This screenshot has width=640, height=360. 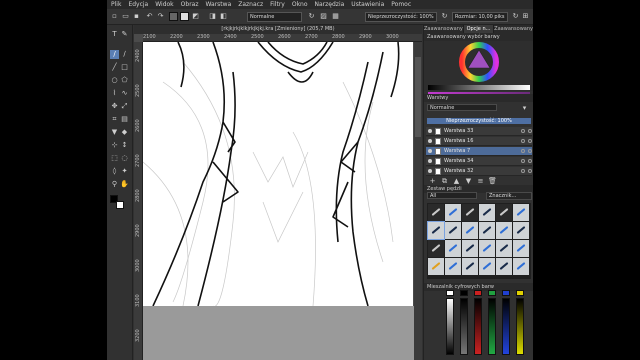 I want to click on menu-tools: Narzędzia, so click(x=330, y=4).